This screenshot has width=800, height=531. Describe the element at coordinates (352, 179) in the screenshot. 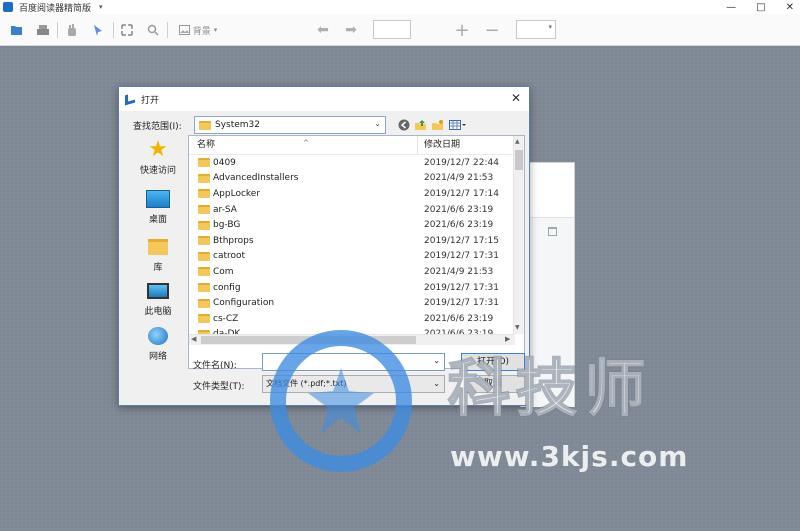

I see `list-item: AdvancedInstallers 2021/4/9 21:53` at that location.